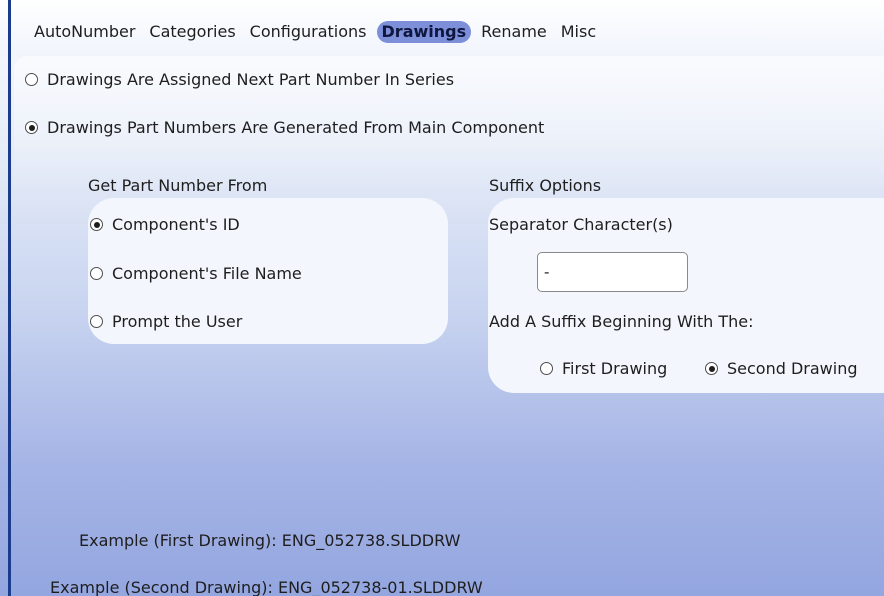 This screenshot has width=884, height=596. Describe the element at coordinates (207, 273) in the screenshot. I see `source-option-file-name-label: Component's File Name` at that location.